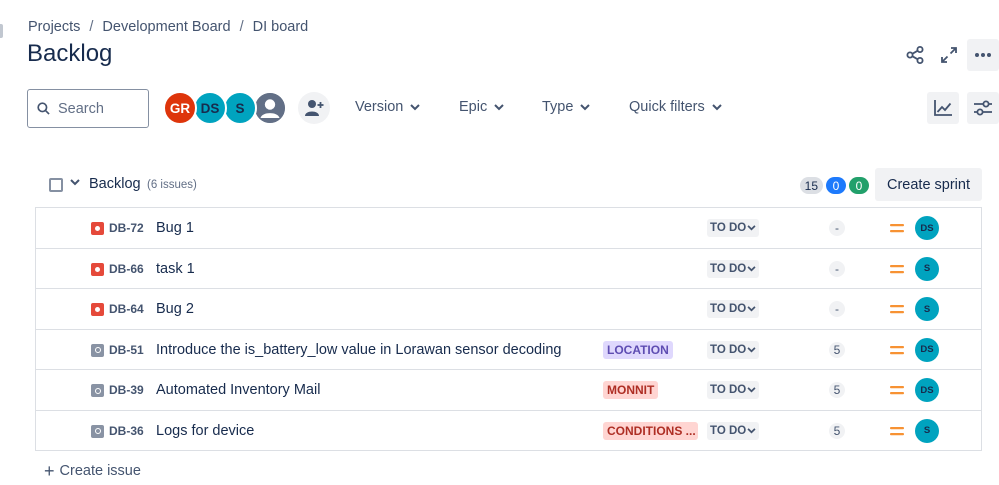 The width and height of the screenshot is (999, 485). I want to click on issue-row: DB-64 Bug 2 TO DO - S, so click(508, 309).